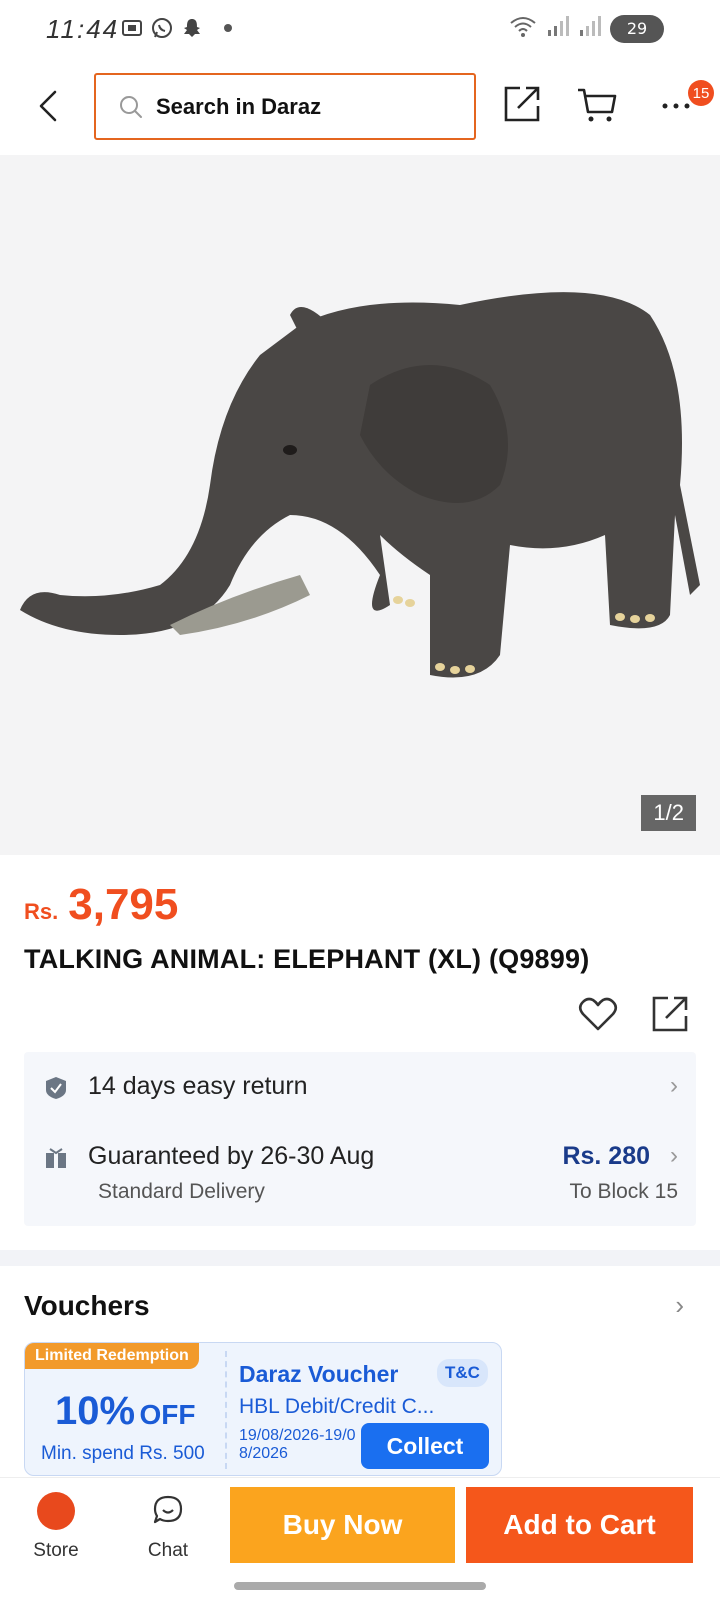 The image size is (720, 1600). I want to click on home-indicator, so click(360, 1586).